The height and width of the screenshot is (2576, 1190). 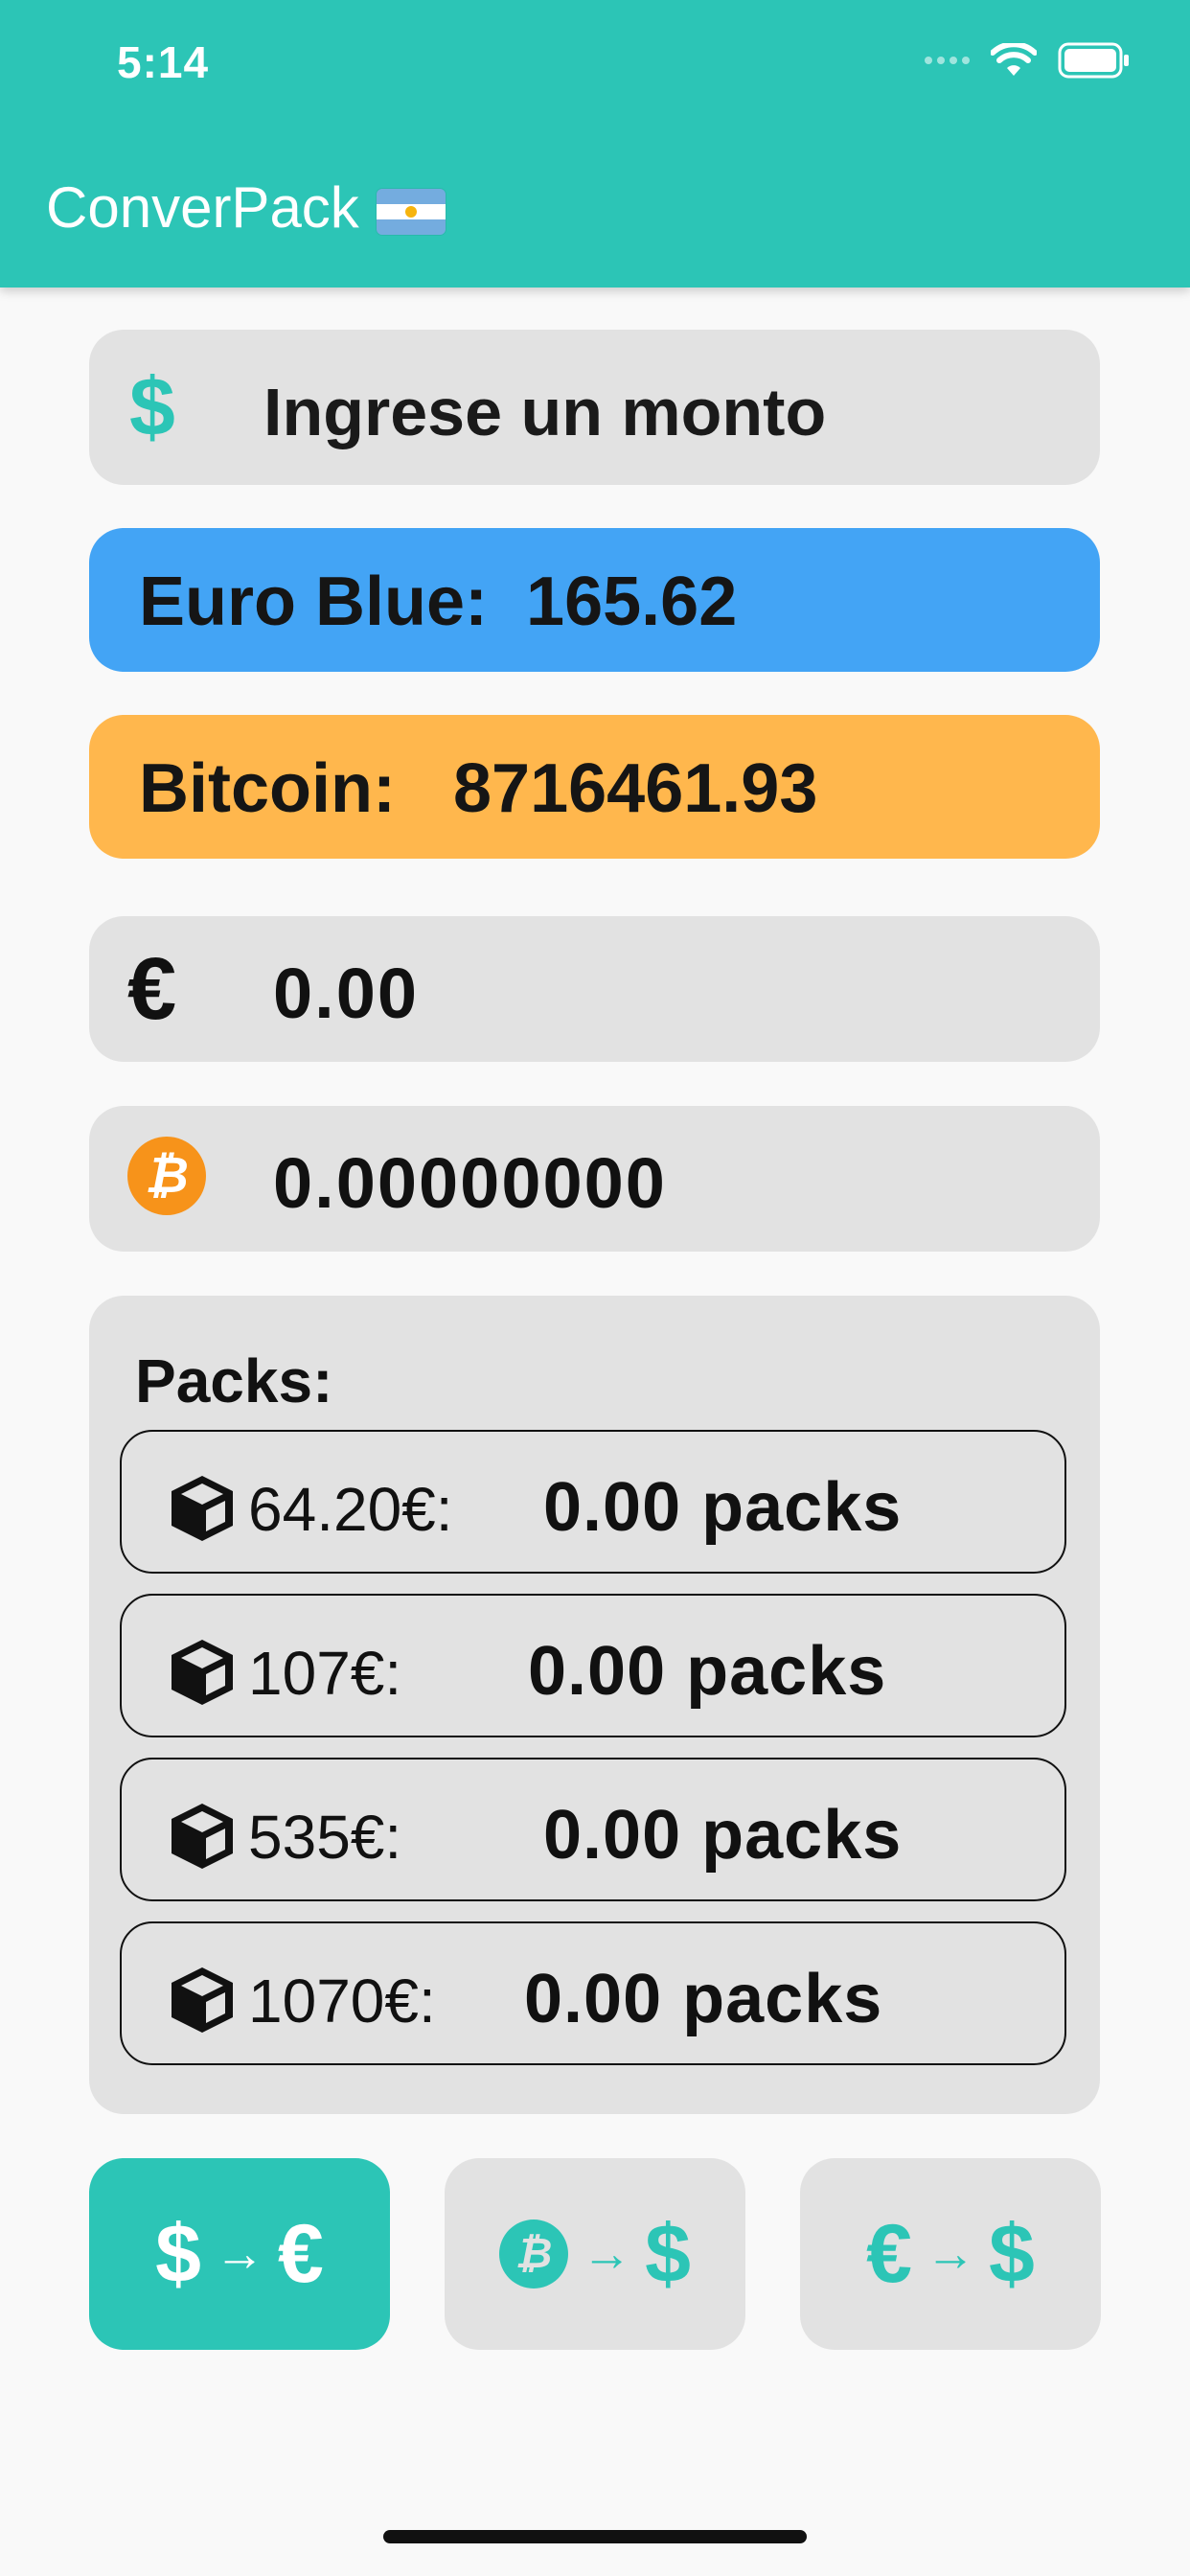 I want to click on pack-price: 107€:, so click(x=325, y=1673).